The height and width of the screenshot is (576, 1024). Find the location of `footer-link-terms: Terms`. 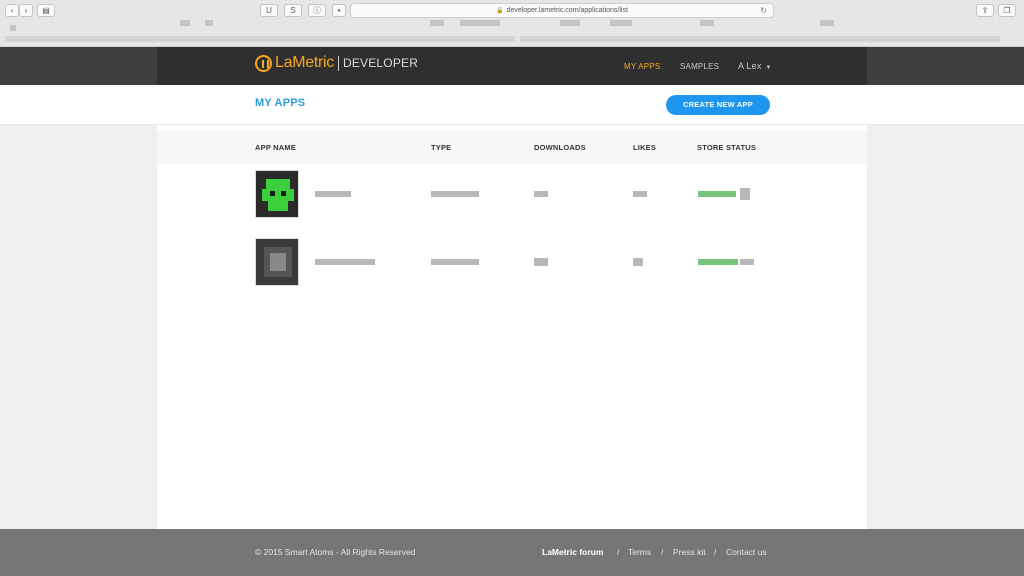

footer-link-terms: Terms is located at coordinates (639, 552).